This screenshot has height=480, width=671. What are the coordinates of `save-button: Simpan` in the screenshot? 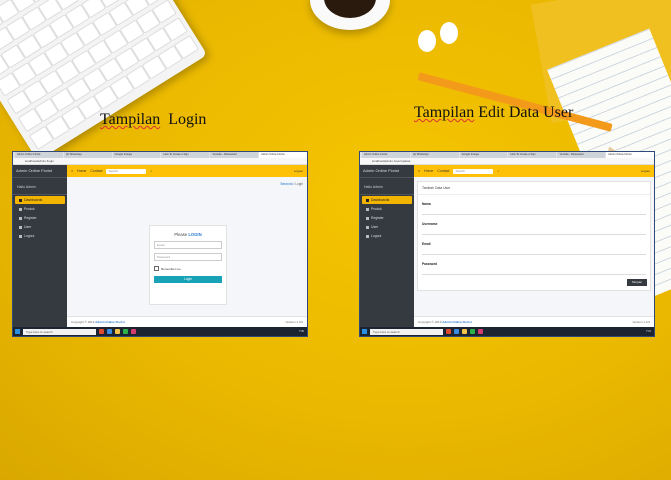 It's located at (637, 282).